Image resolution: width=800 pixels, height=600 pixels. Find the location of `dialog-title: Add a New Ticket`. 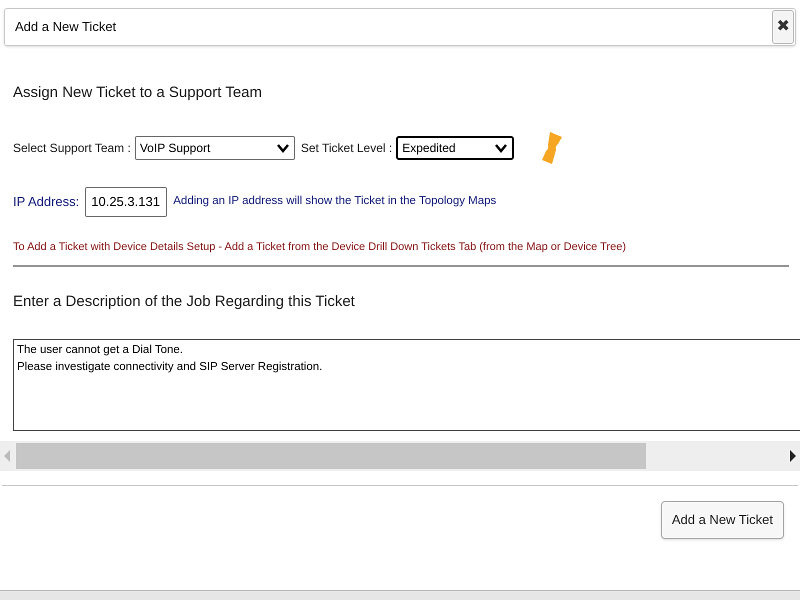

dialog-title: Add a New Ticket is located at coordinates (65, 27).